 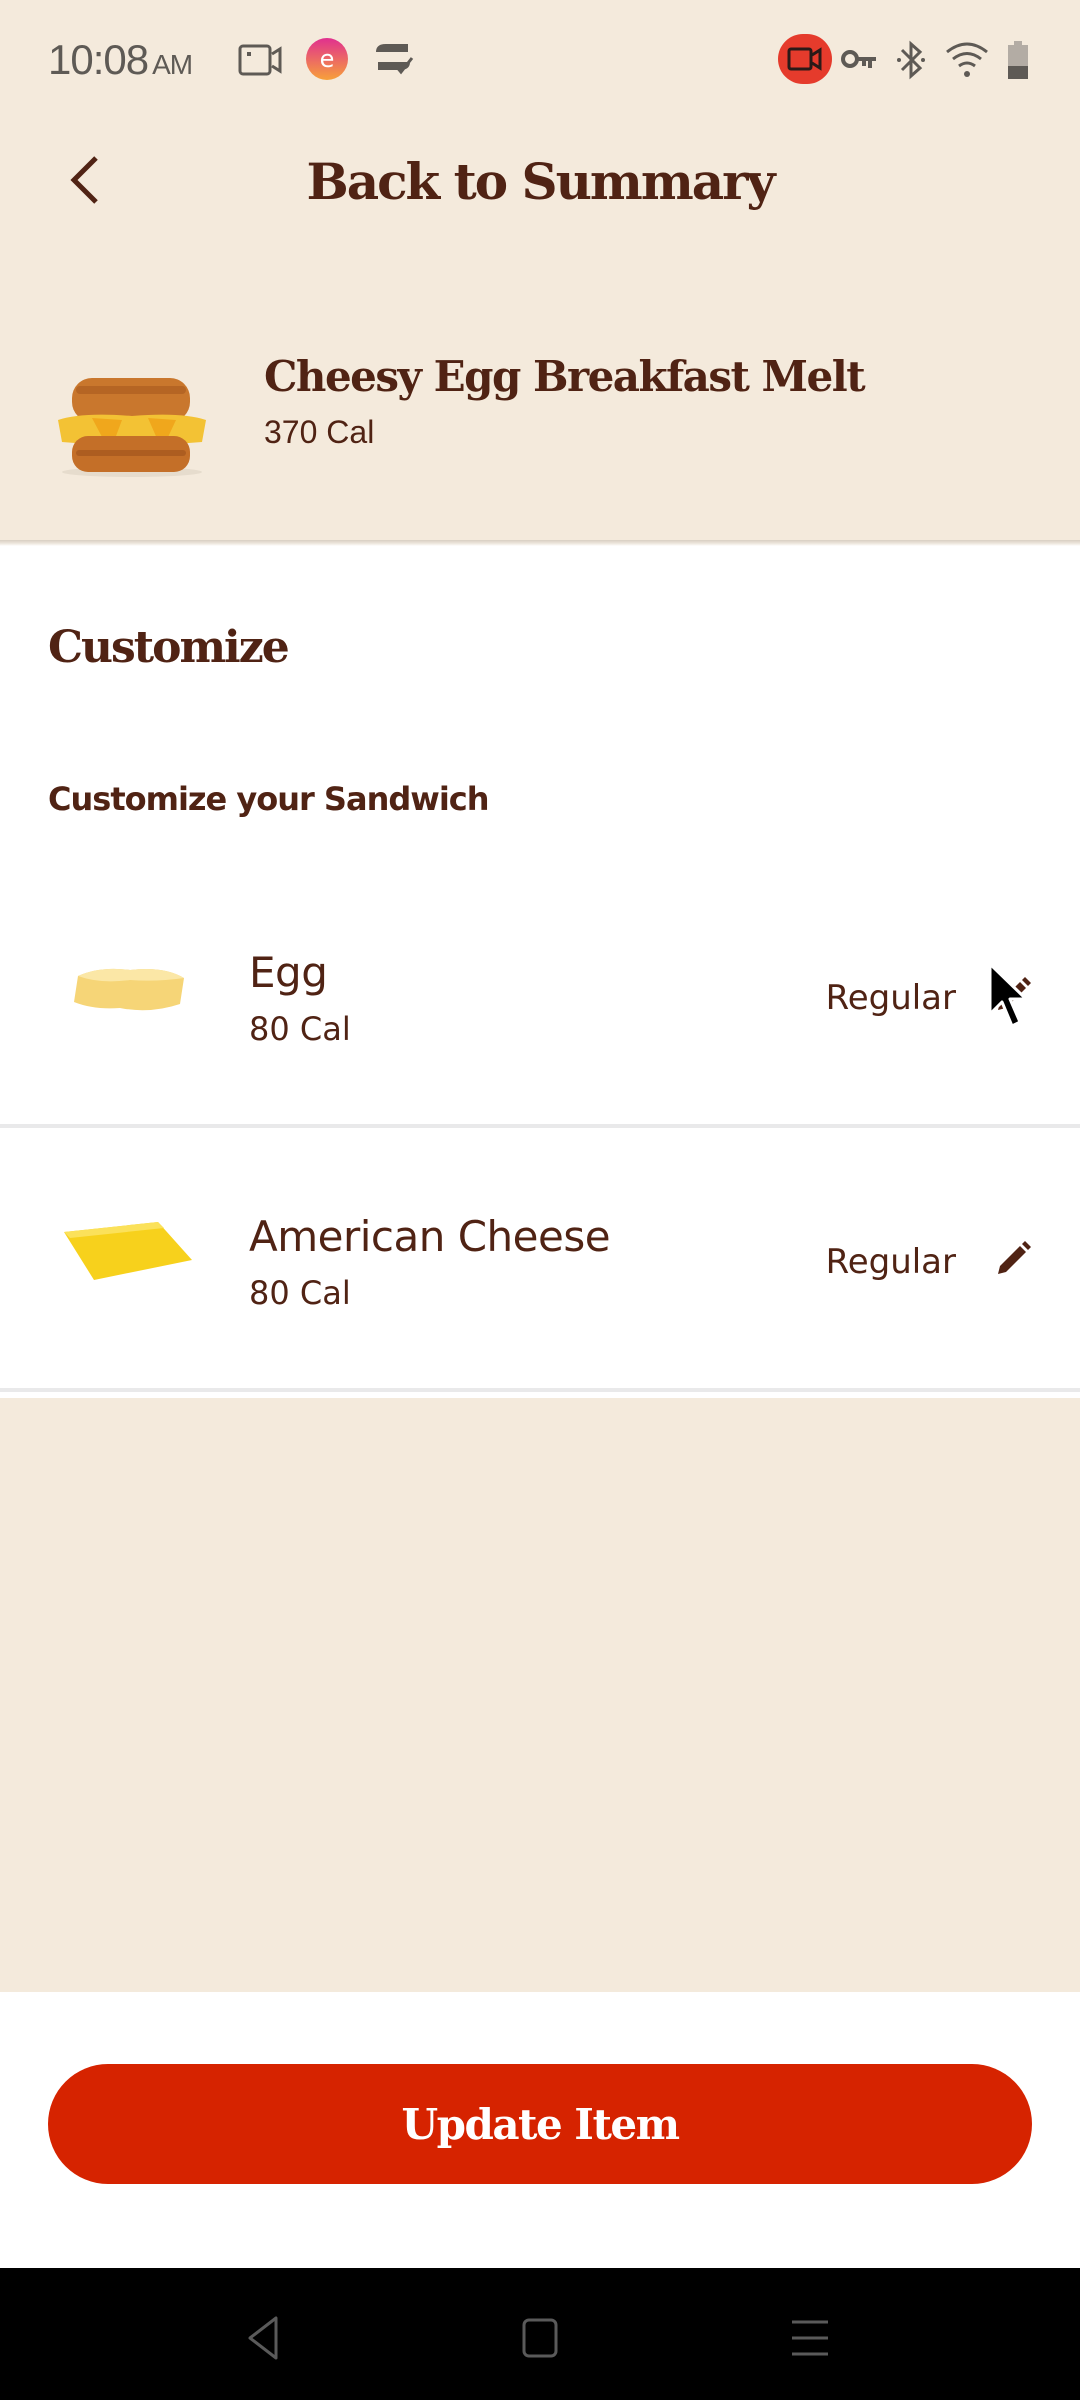 What do you see at coordinates (98, 59) in the screenshot?
I see `status-time-value: 10:08` at bounding box center [98, 59].